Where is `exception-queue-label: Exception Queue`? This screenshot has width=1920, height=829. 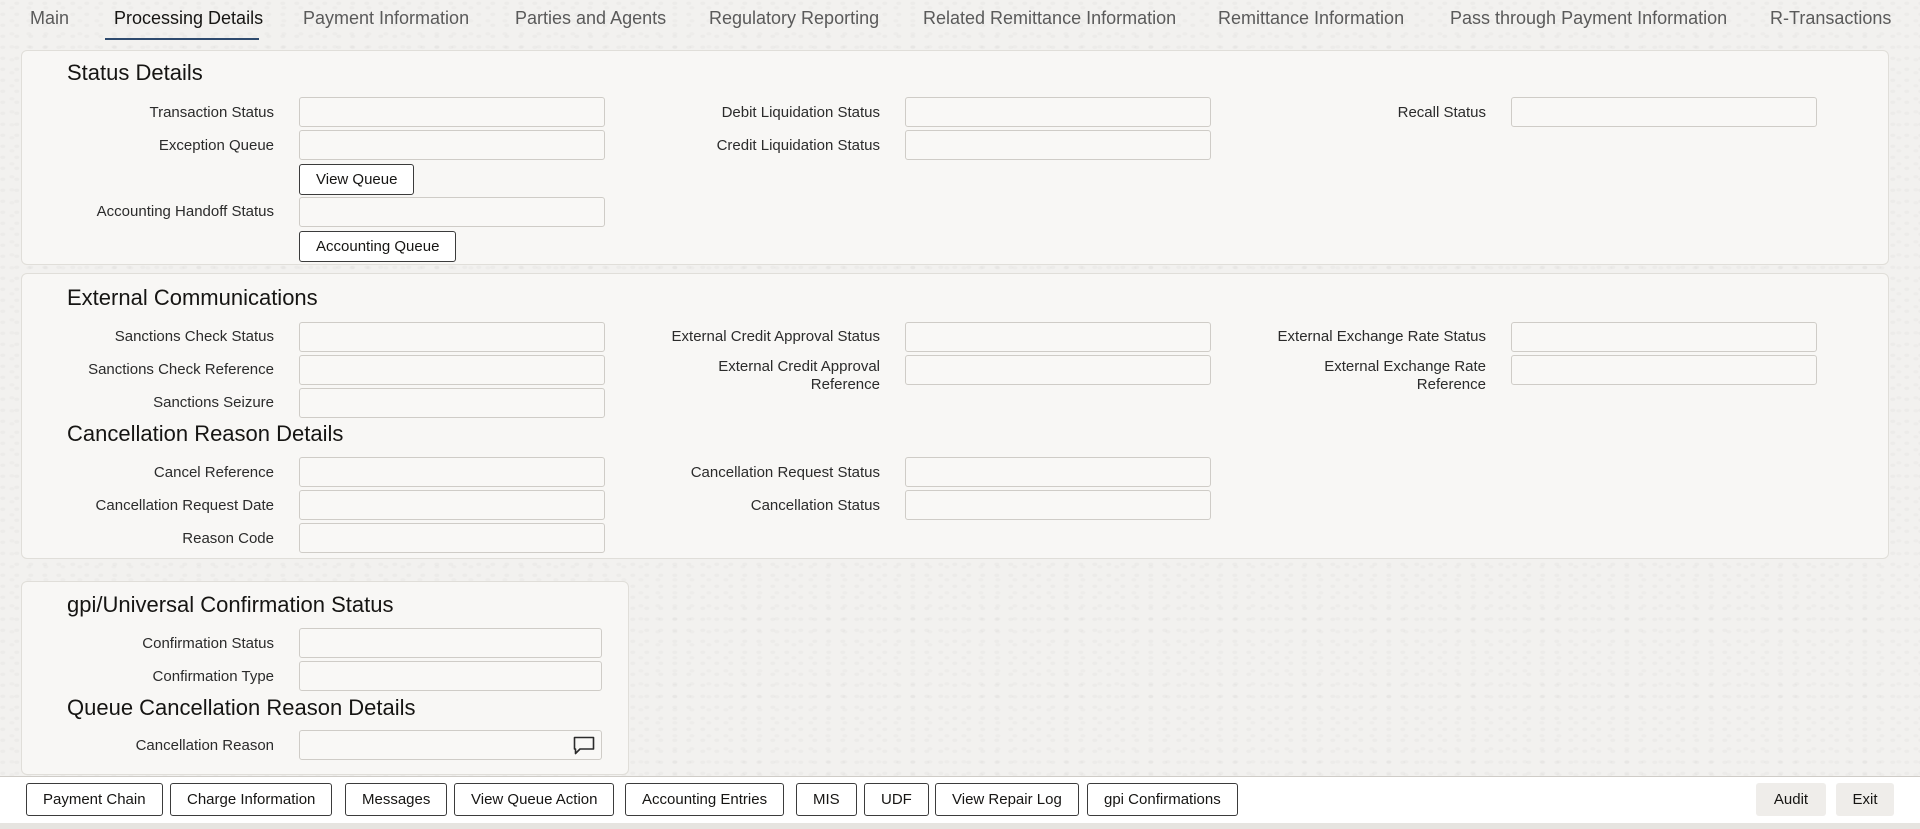 exception-queue-label: Exception Queue is located at coordinates (216, 145).